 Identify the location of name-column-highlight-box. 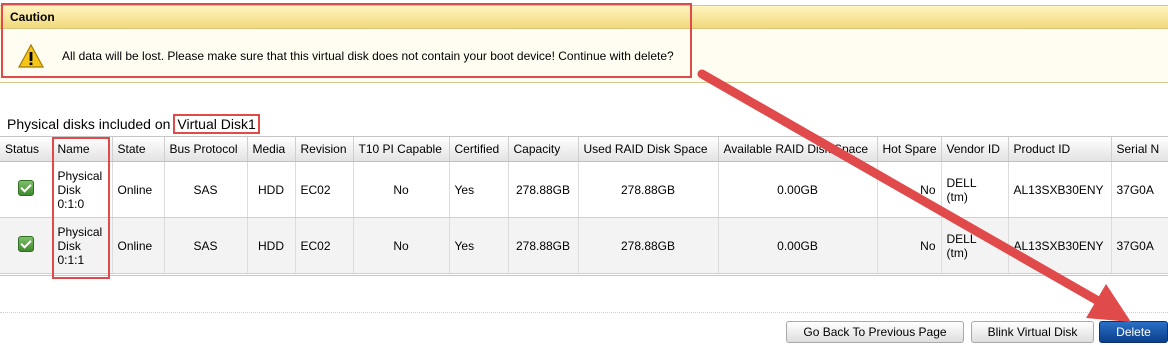
(81, 208).